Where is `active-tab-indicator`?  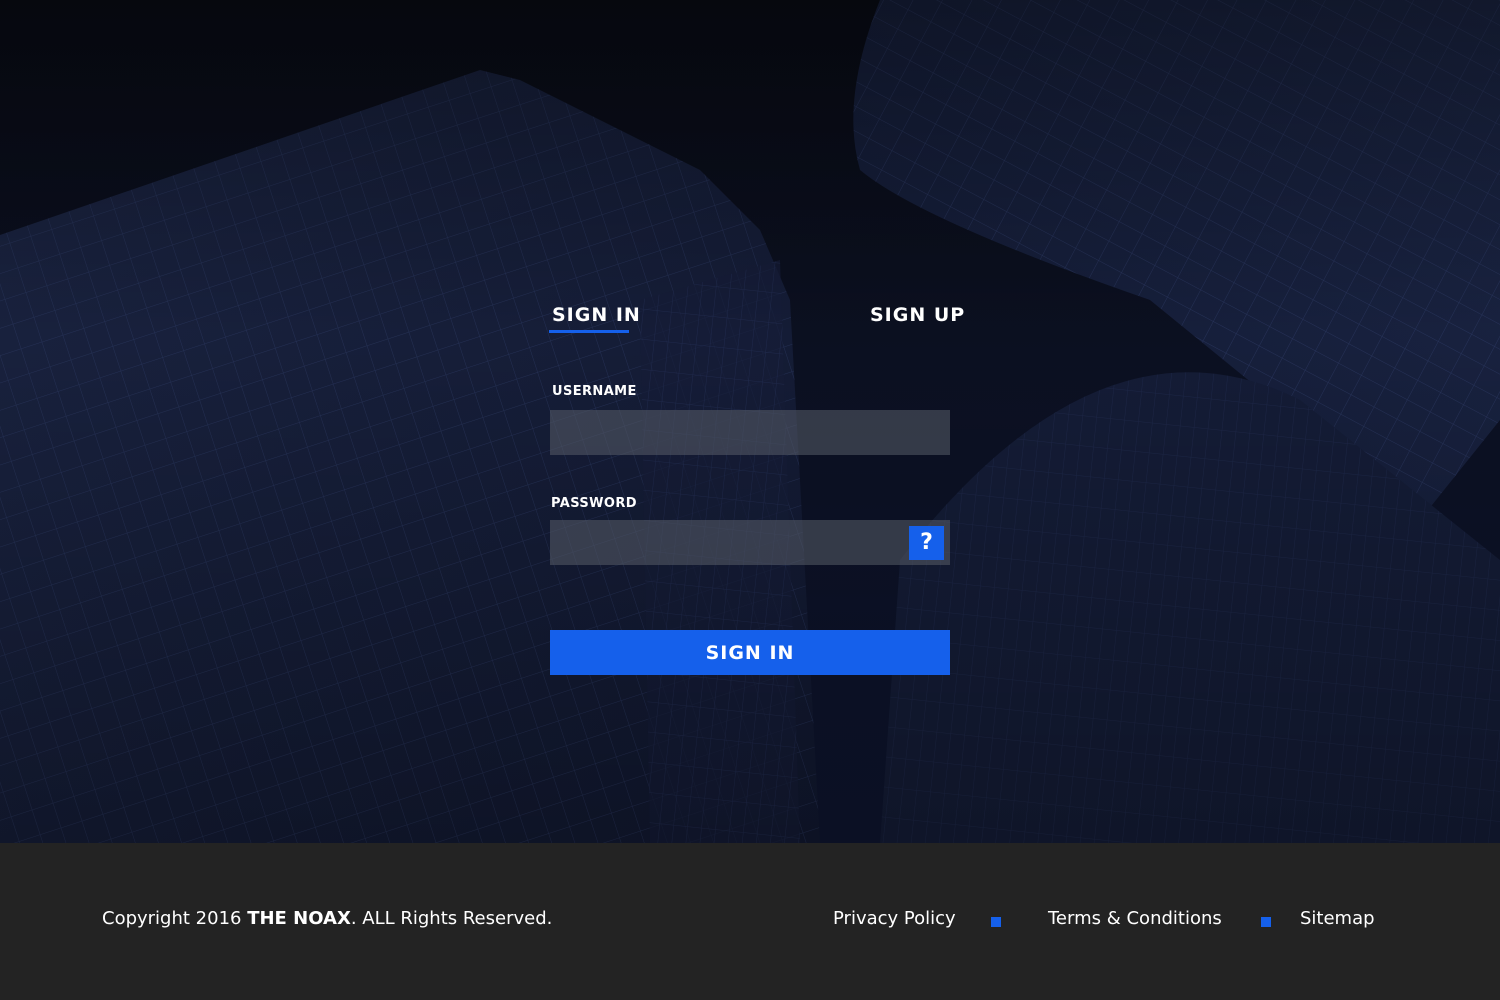 active-tab-indicator is located at coordinates (589, 331).